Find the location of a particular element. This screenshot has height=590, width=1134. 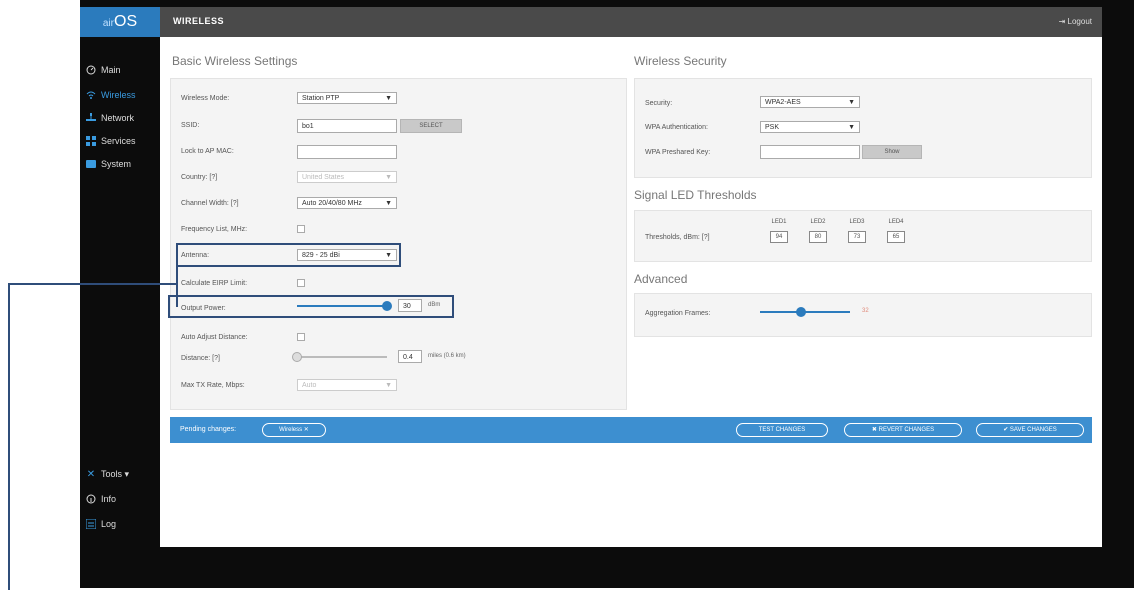

led2-label: LED2 is located at coordinates (818, 222).